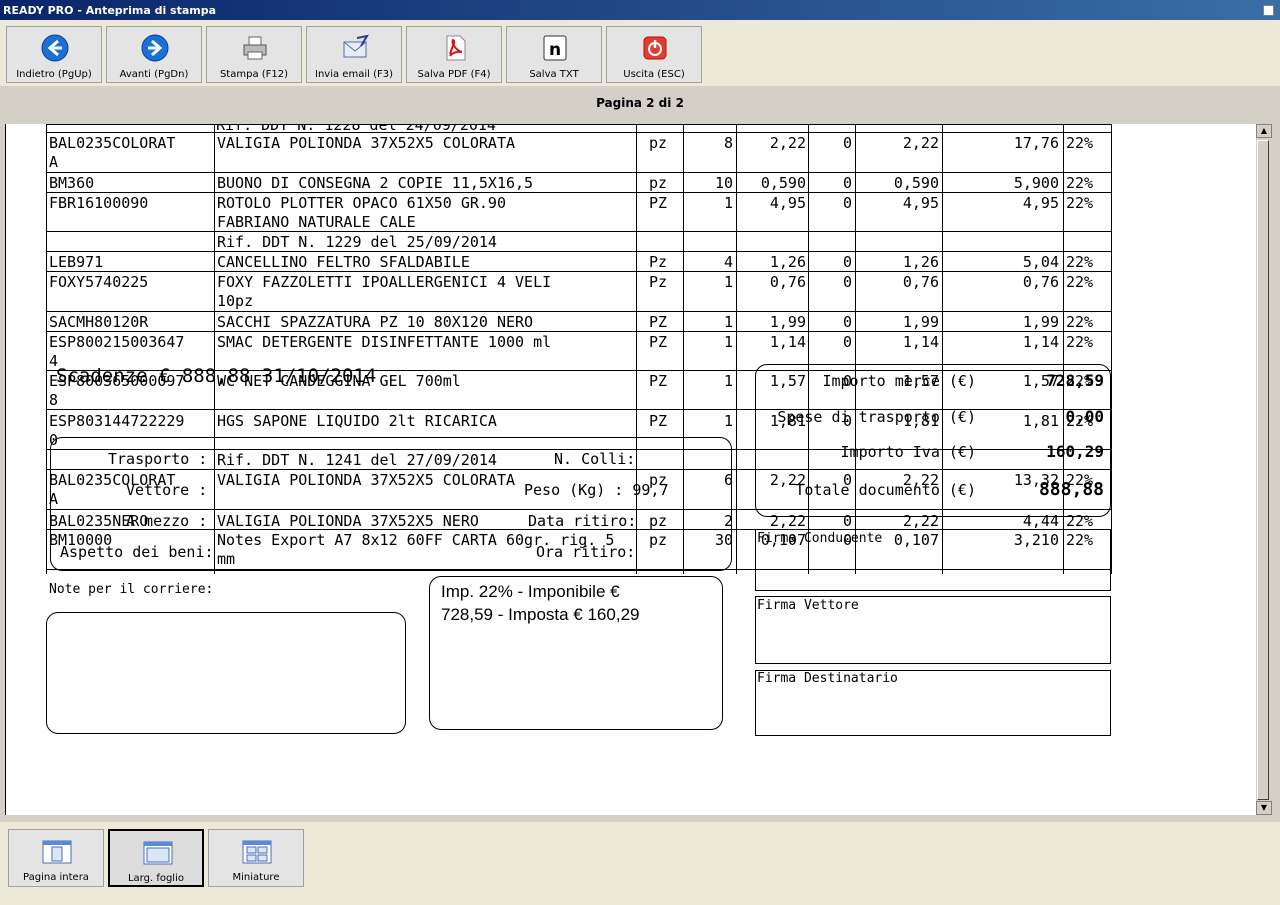 Image resolution: width=1280 pixels, height=905 pixels. Describe the element at coordinates (316, 222) in the screenshot. I see `row-desc-cont: FABRIANO NATURALE CALE` at that location.